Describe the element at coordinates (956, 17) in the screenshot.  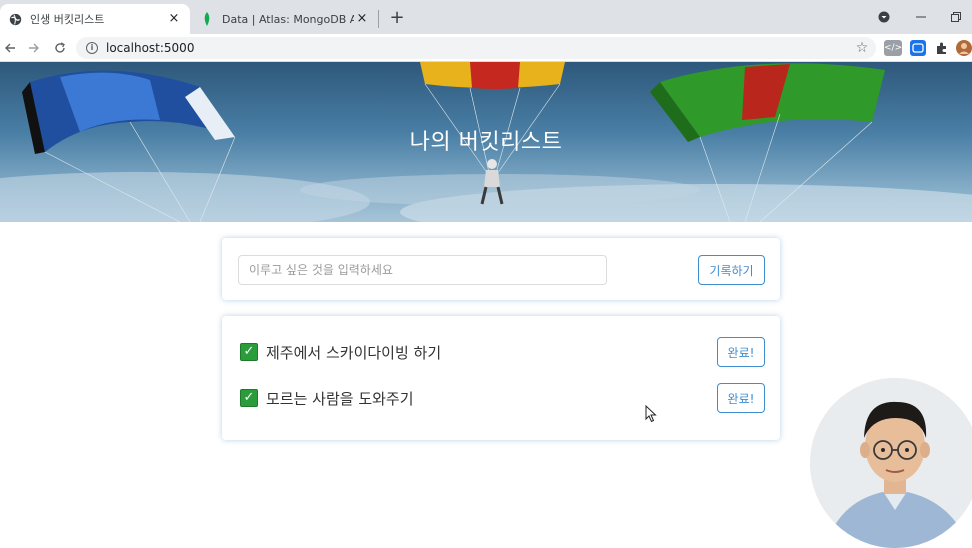
I see `restore-icon` at that location.